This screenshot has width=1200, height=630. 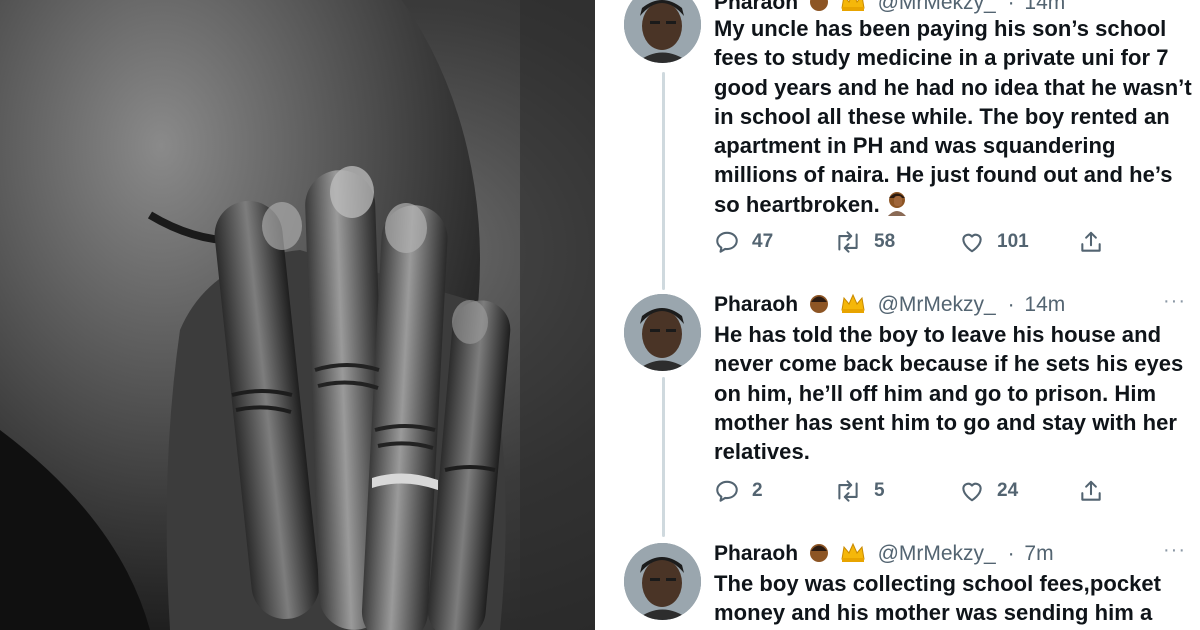 I want to click on reply-button: 2, so click(x=738, y=491).